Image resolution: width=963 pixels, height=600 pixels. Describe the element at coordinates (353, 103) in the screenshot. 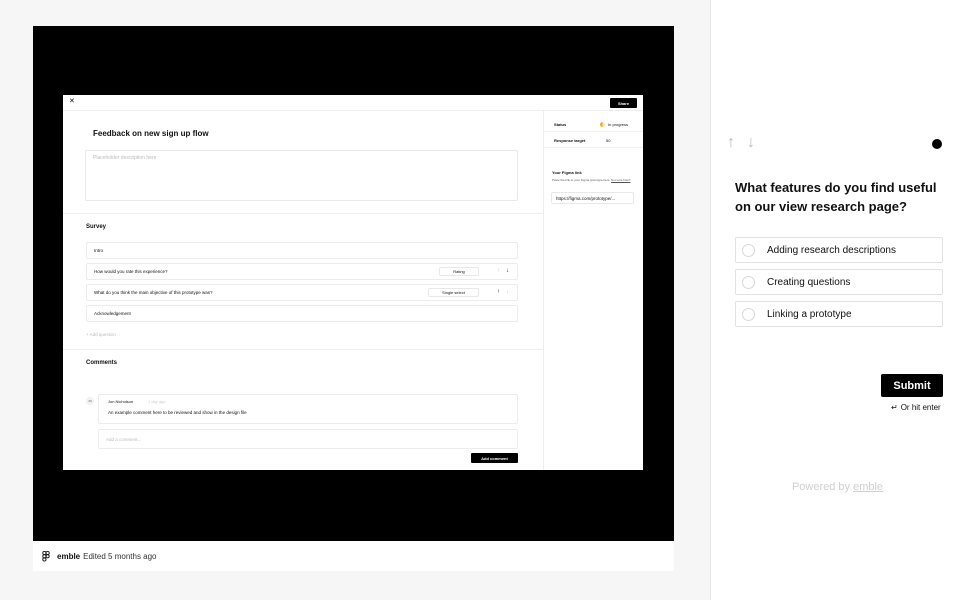

I see `prototype-topbar: ✕ Share` at that location.